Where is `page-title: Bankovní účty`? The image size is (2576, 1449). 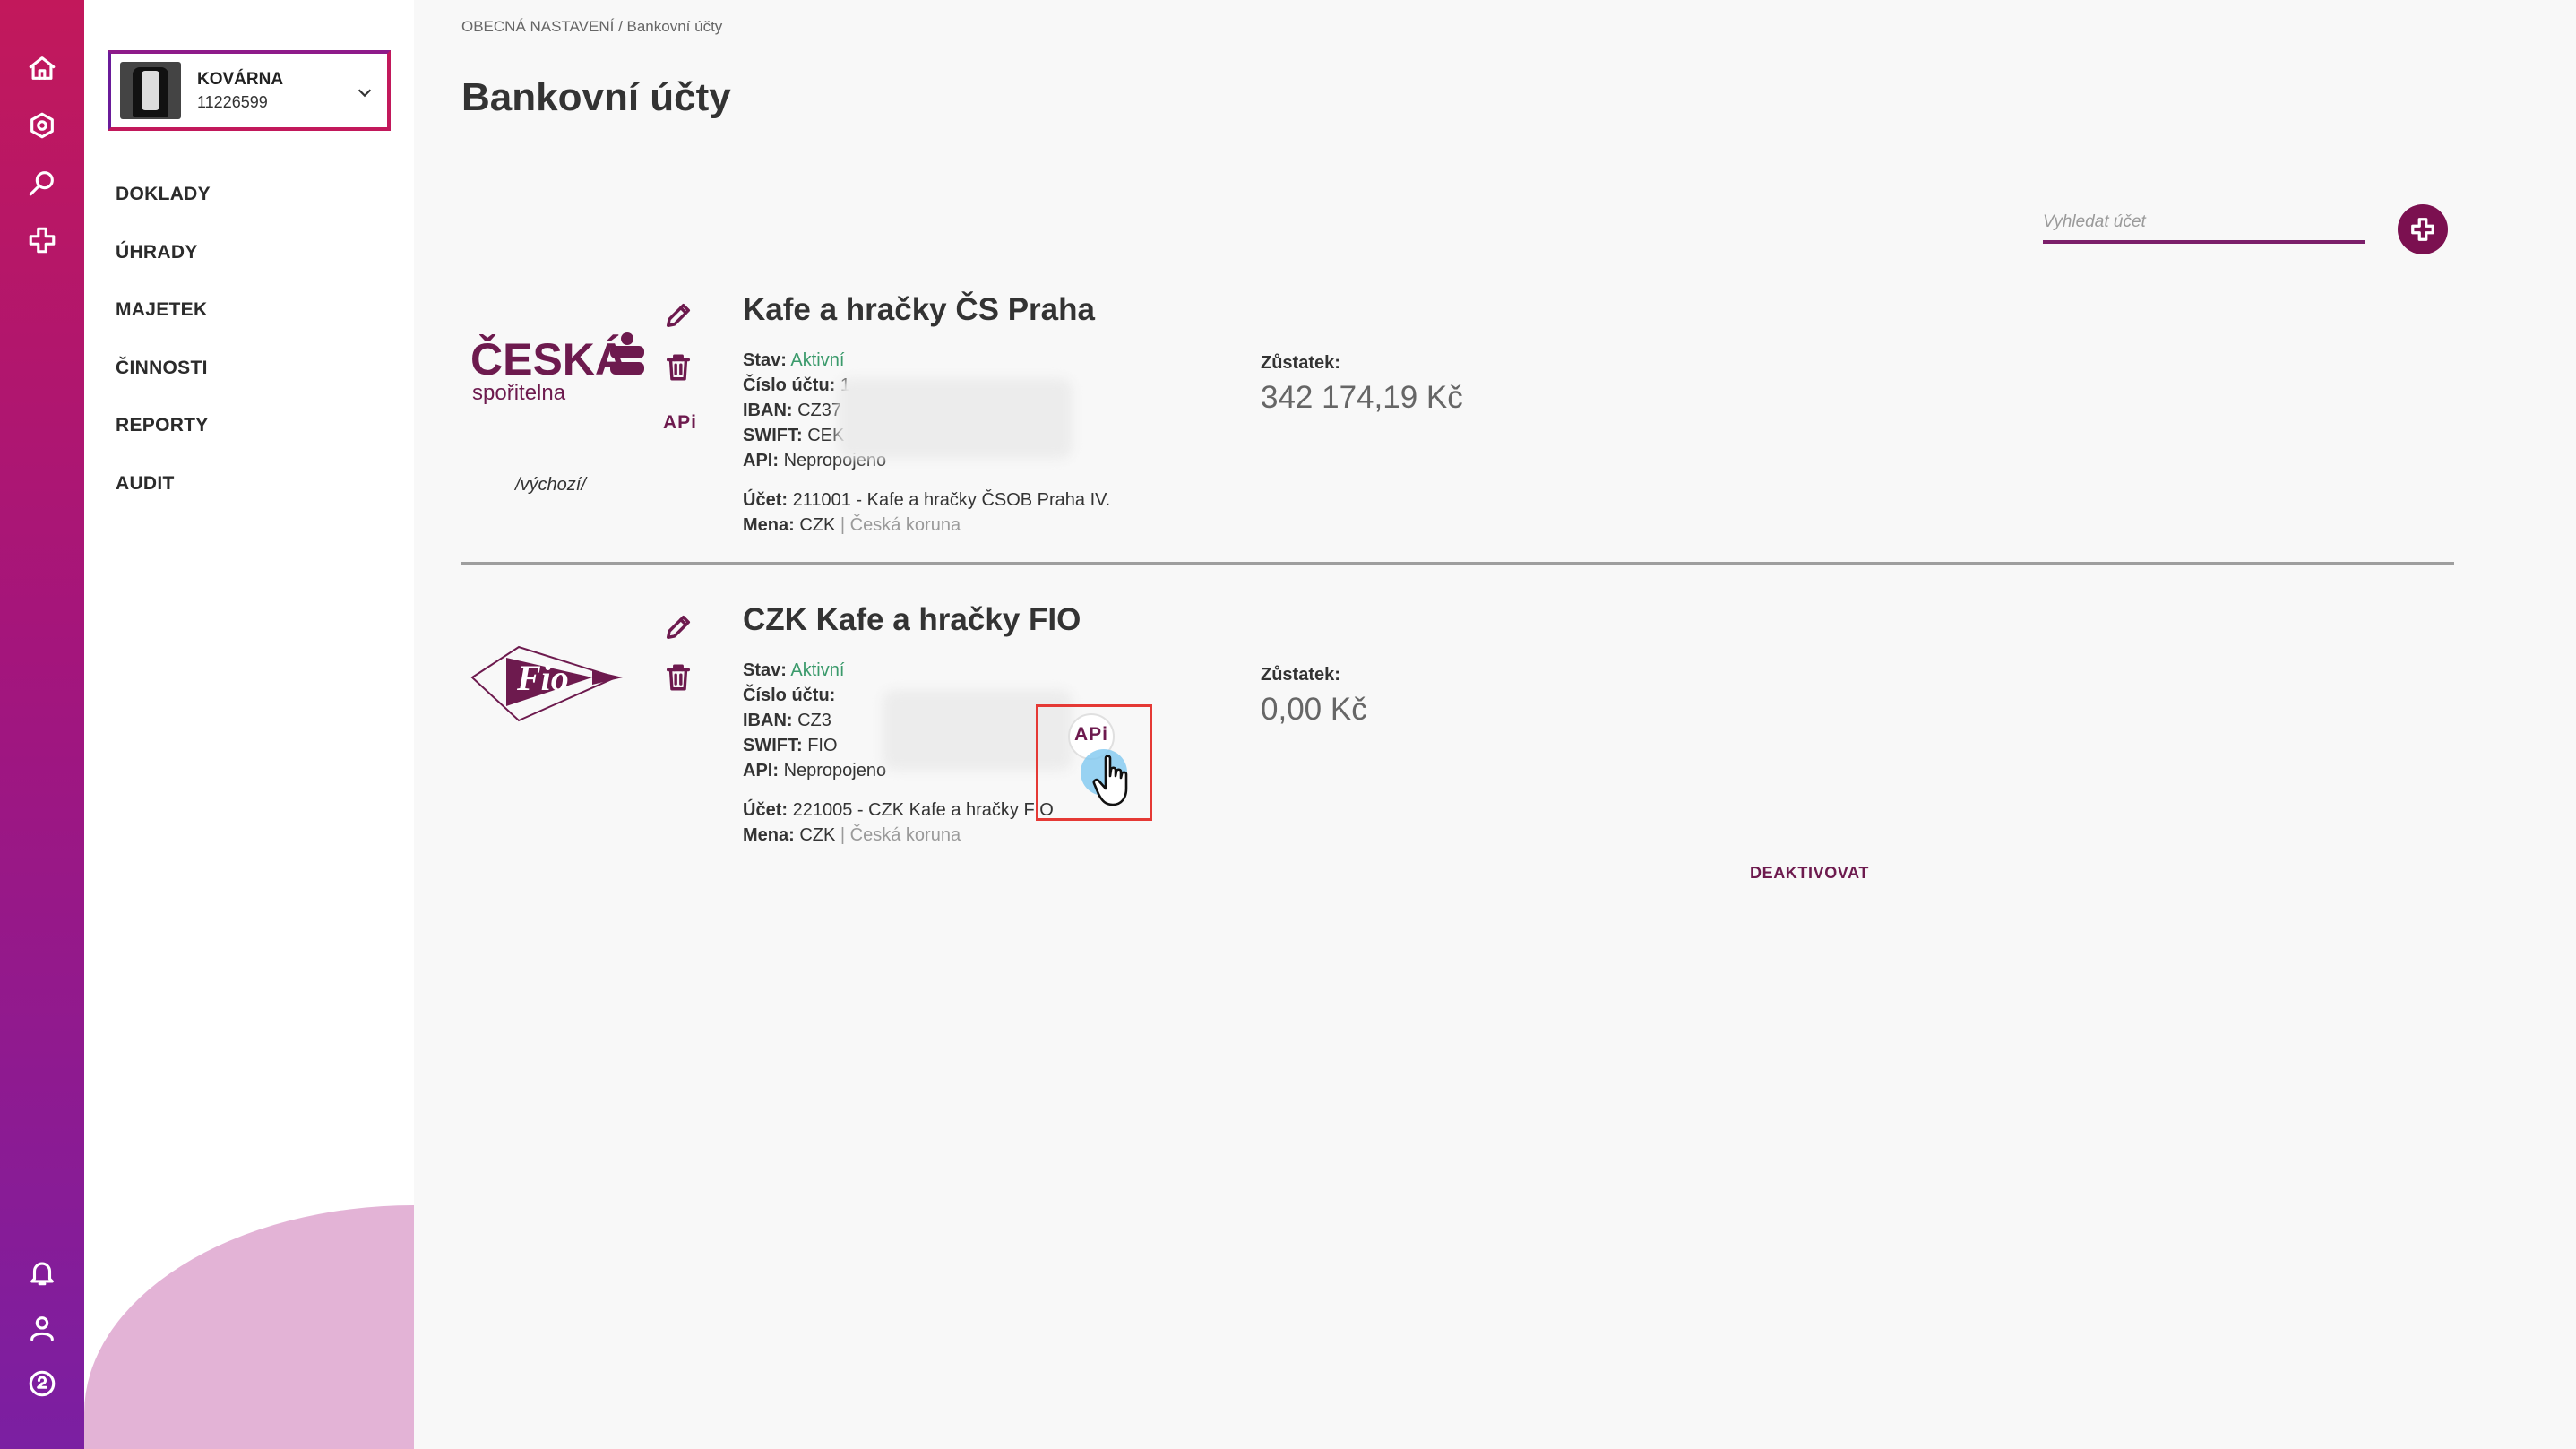
page-title: Bankovní účty is located at coordinates (596, 97).